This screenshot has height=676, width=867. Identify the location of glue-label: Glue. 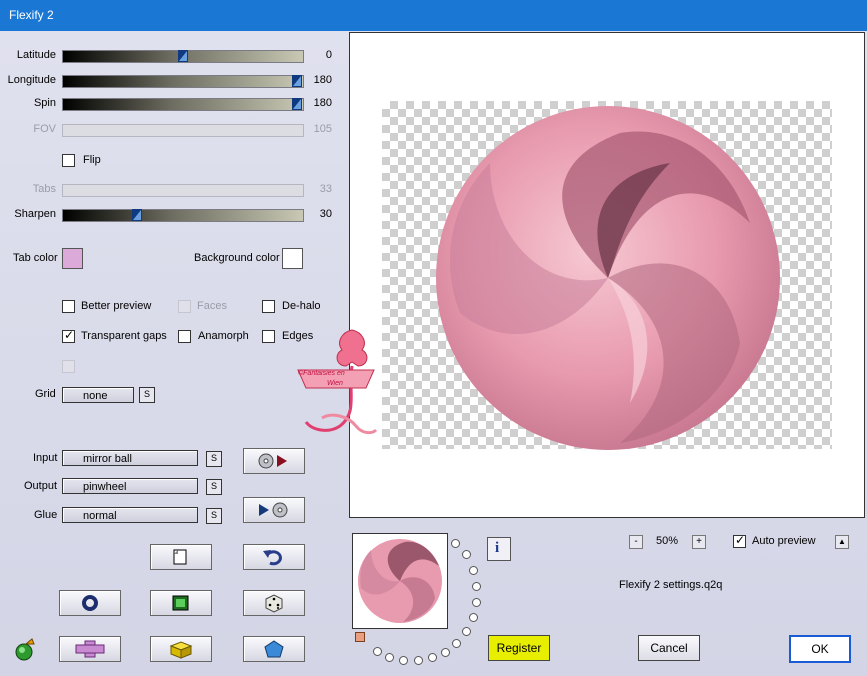
(46, 515).